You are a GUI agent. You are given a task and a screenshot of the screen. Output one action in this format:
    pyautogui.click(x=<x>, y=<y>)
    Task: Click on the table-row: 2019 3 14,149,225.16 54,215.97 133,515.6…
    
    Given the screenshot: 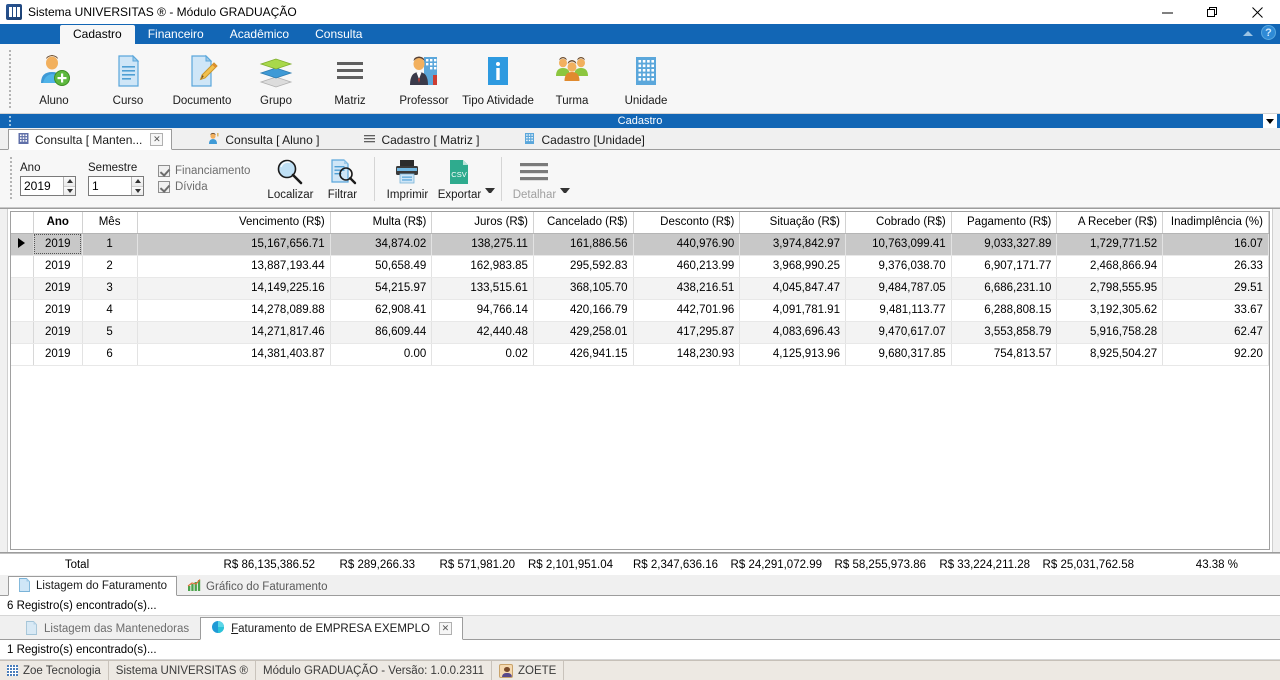 What is the action you would take?
    pyautogui.click(x=640, y=288)
    